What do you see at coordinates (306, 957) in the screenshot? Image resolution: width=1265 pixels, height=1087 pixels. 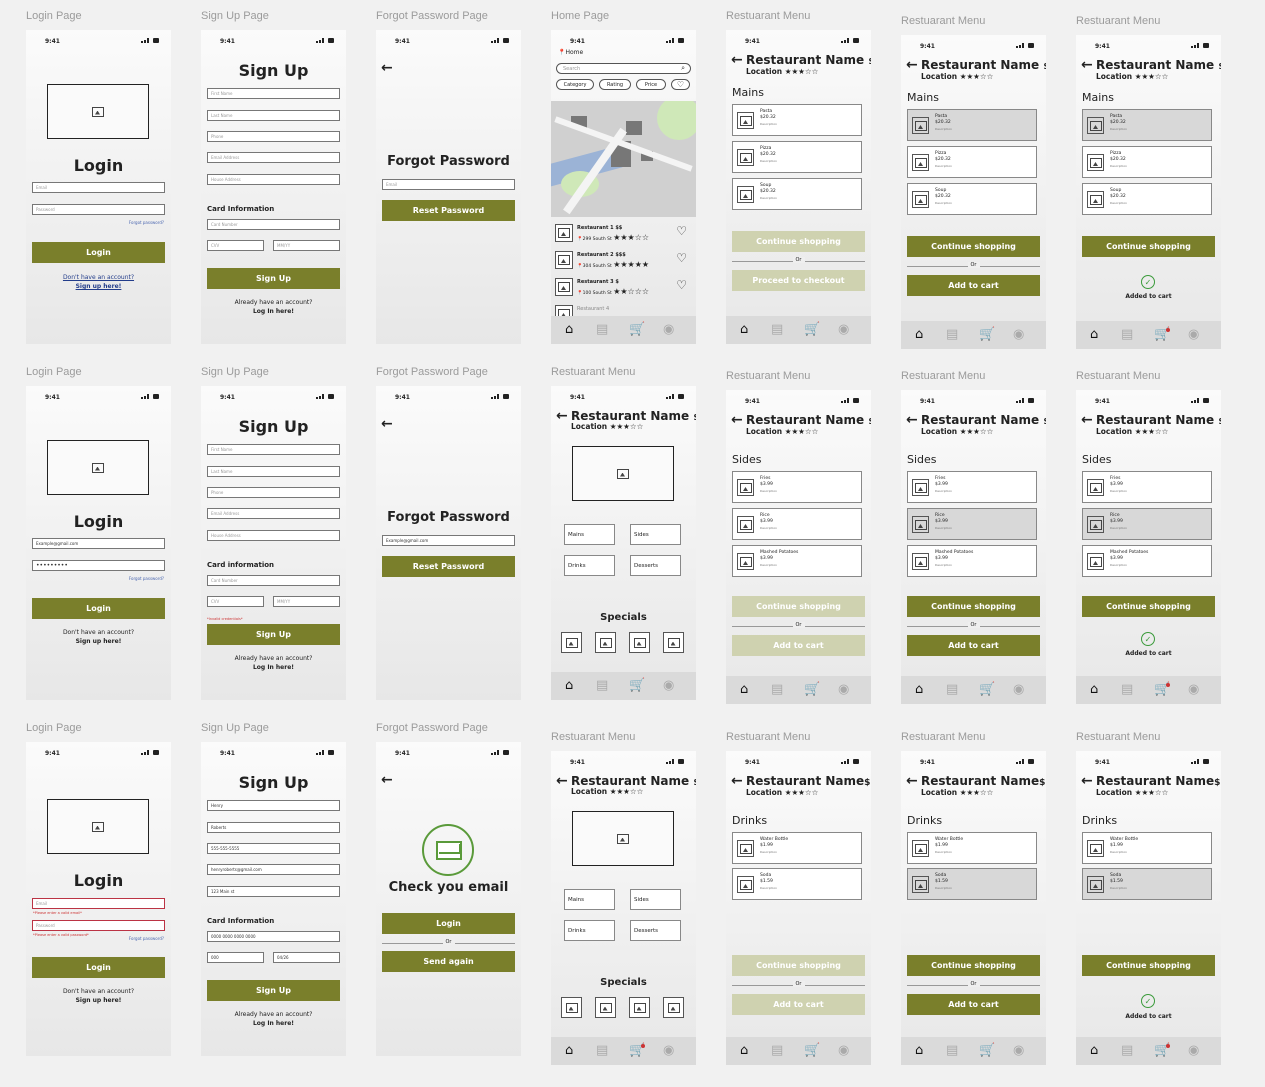 I see `expiry-field: 04/26` at bounding box center [306, 957].